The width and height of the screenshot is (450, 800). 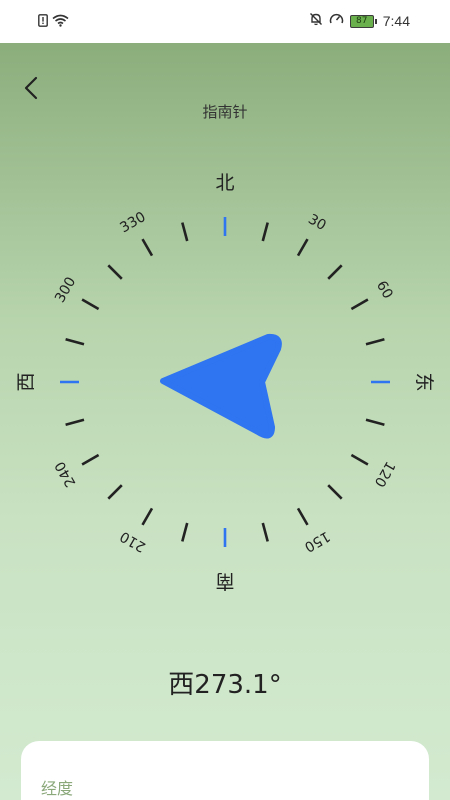 I want to click on cardinal-east: 东, so click(x=424, y=381).